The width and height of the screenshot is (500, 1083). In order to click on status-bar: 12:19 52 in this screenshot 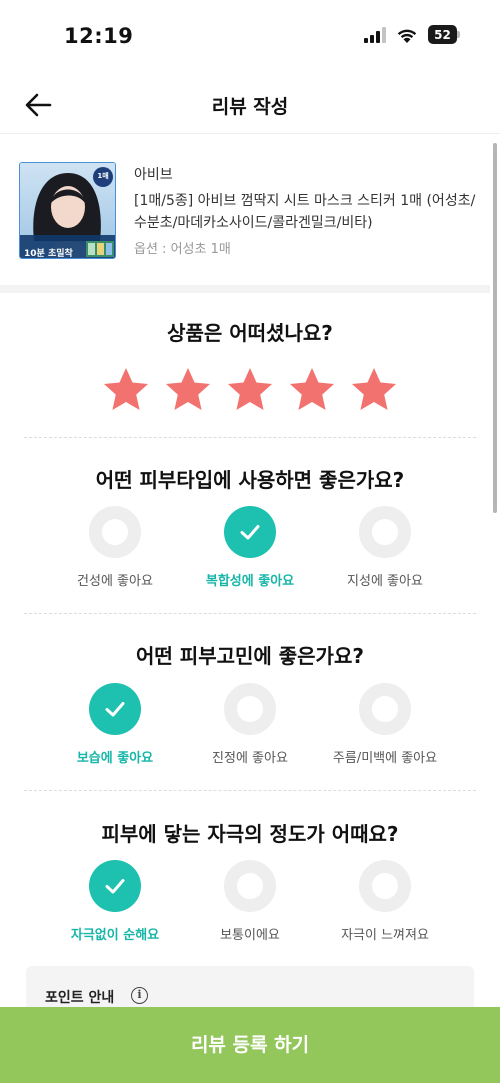, I will do `click(250, 38)`.